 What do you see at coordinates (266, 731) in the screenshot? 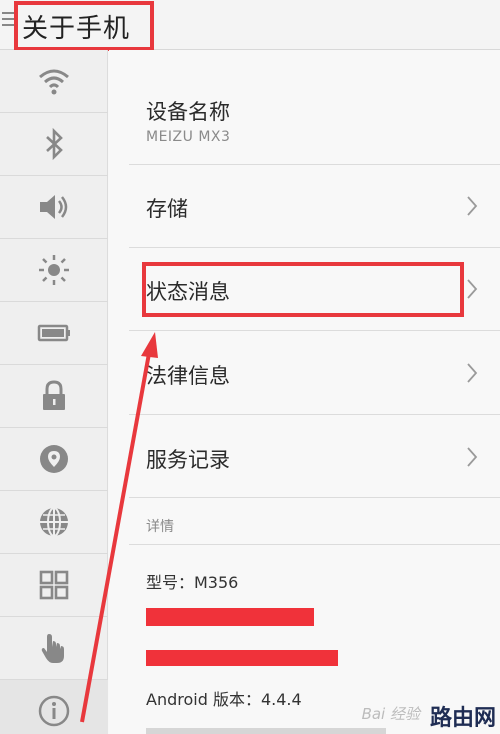
I see `cropped-detail-row` at bounding box center [266, 731].